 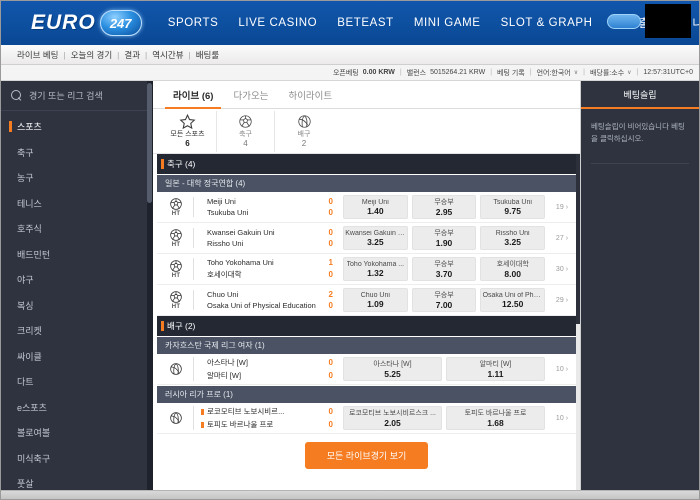 I want to click on breadcrumb-item-betting-rules: 배팅룰, so click(x=207, y=55).